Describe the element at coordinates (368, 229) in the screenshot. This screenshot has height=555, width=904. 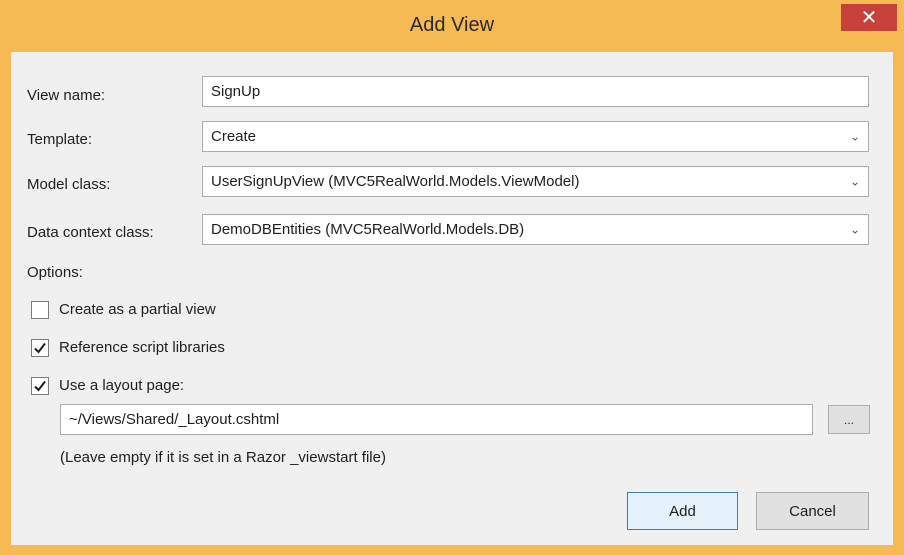
I see `data-context-value: DemoDBEntities (MVC5RealWorld.Models.DB)` at that location.